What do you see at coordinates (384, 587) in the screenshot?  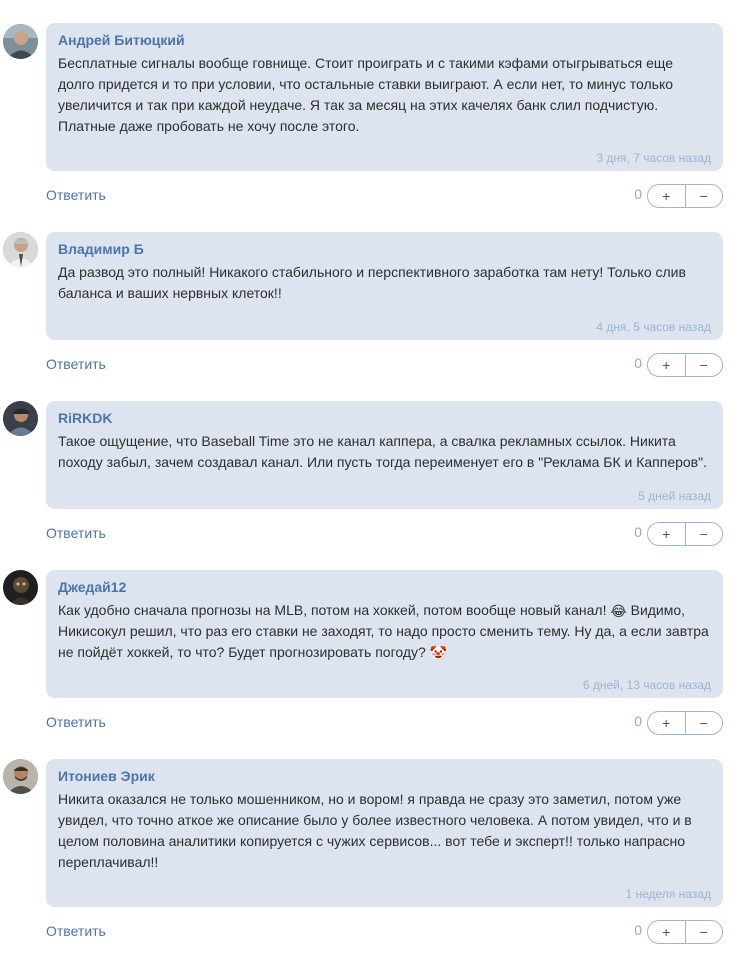 I see `author-name: Джедай12` at bounding box center [384, 587].